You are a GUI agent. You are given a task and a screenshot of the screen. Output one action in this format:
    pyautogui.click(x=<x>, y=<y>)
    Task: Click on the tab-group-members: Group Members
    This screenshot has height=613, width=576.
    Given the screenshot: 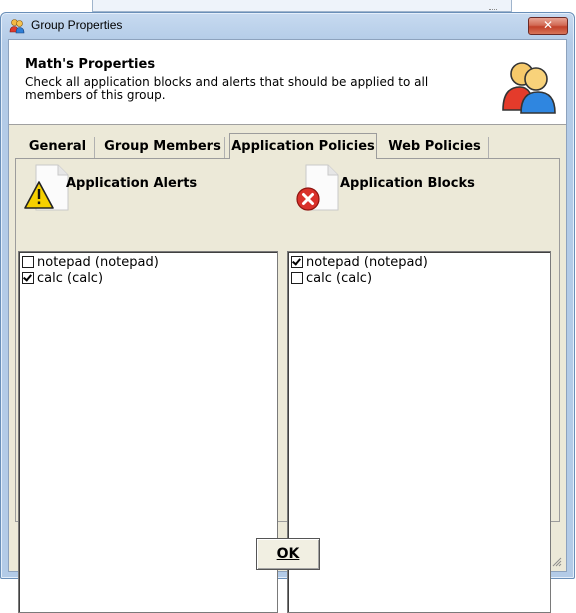 What is the action you would take?
    pyautogui.click(x=163, y=147)
    